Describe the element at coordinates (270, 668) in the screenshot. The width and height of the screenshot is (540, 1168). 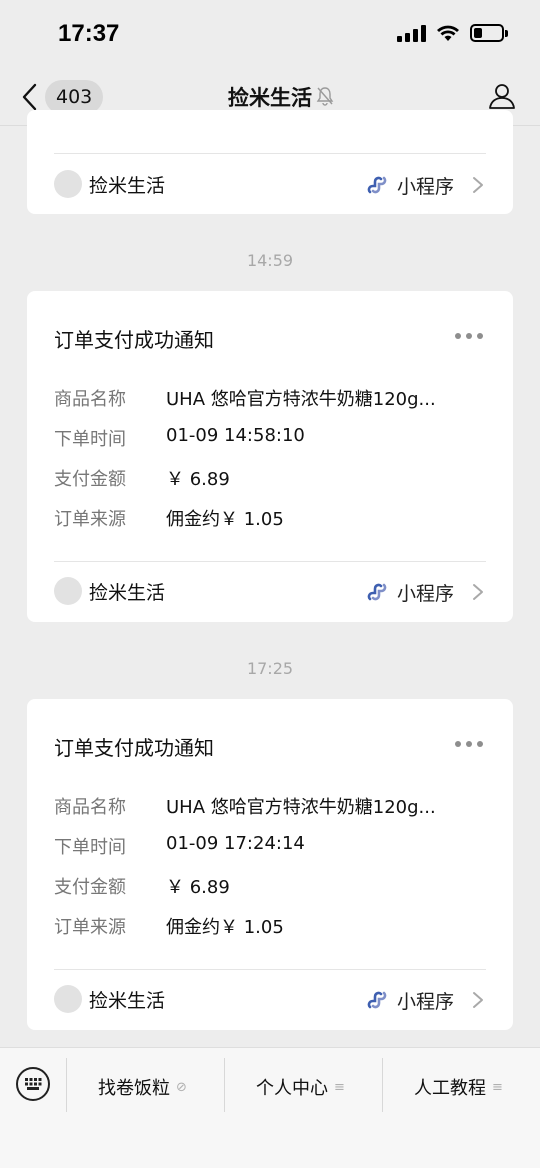
I see `message-timestamp: 17:25` at that location.